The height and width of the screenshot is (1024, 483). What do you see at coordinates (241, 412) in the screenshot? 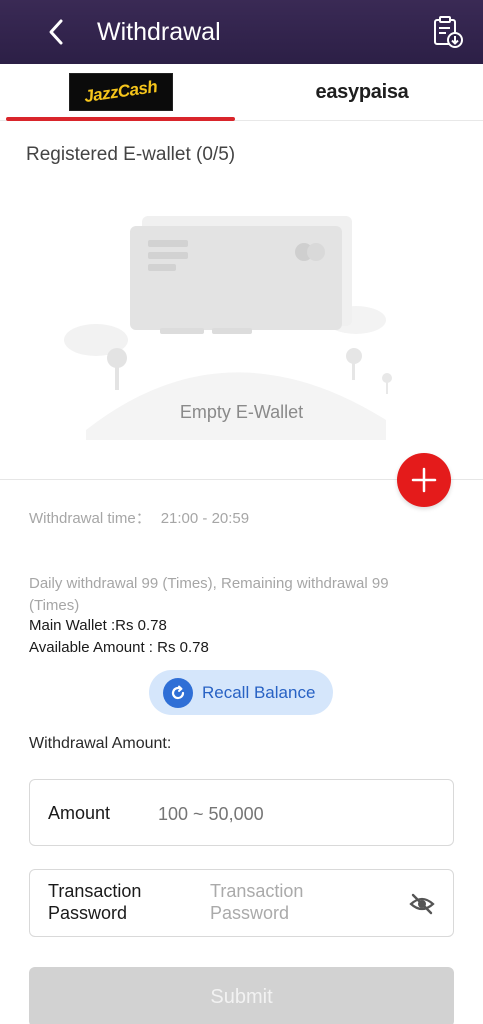
I see `empty-wallet-text: Empty E-Wallet` at bounding box center [241, 412].